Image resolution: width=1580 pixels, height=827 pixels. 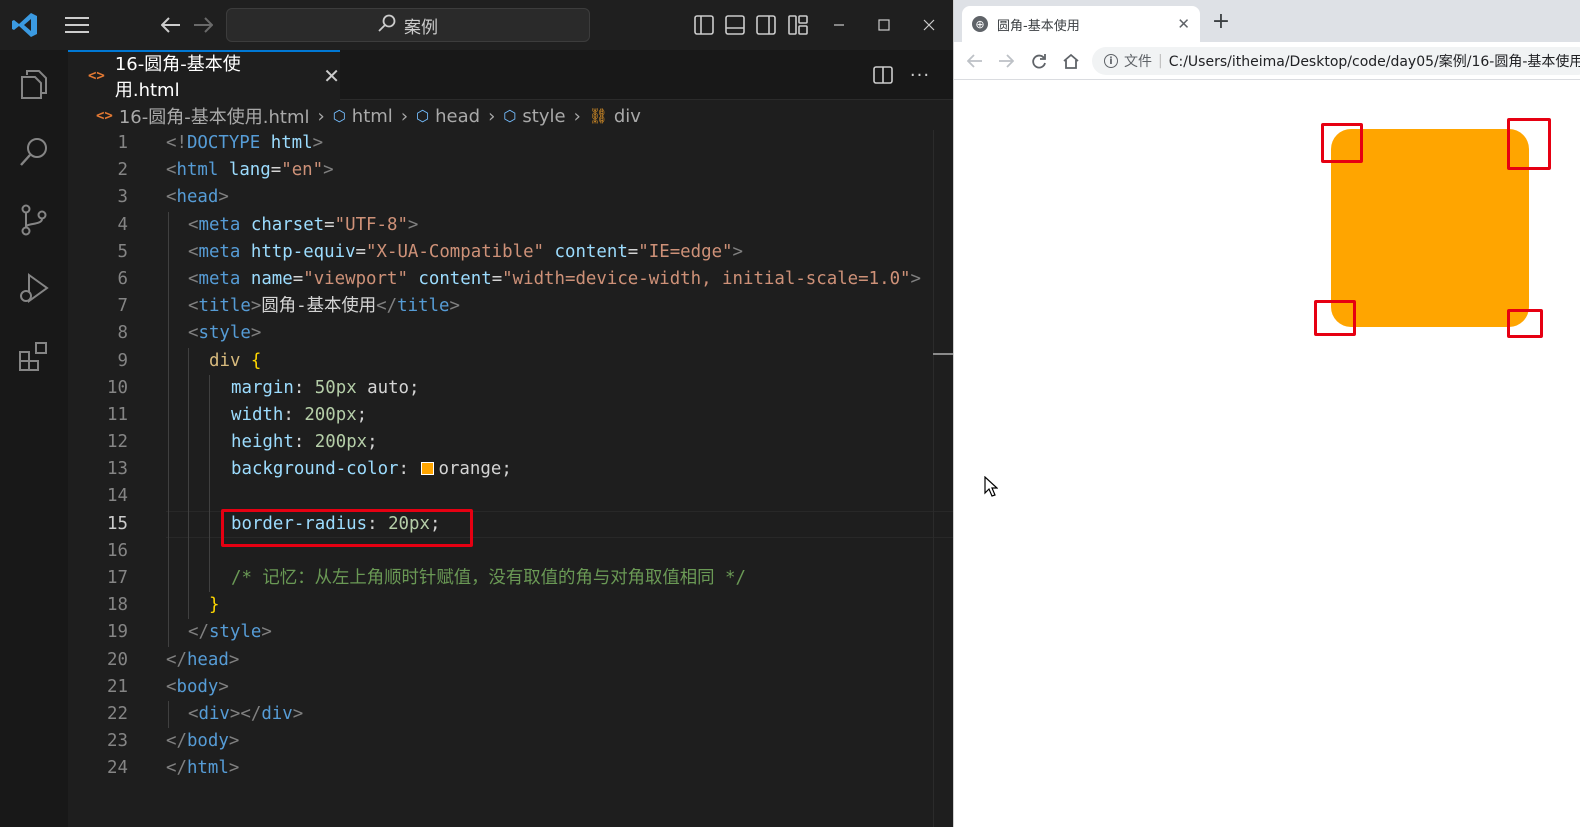 I want to click on command-center-search: 案例, so click(x=408, y=25).